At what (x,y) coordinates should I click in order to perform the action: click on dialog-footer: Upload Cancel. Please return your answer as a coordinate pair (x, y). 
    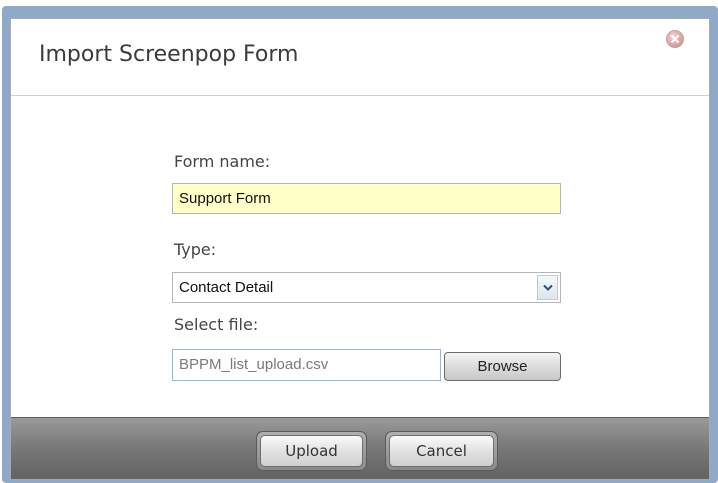
    Looking at the image, I should click on (360, 448).